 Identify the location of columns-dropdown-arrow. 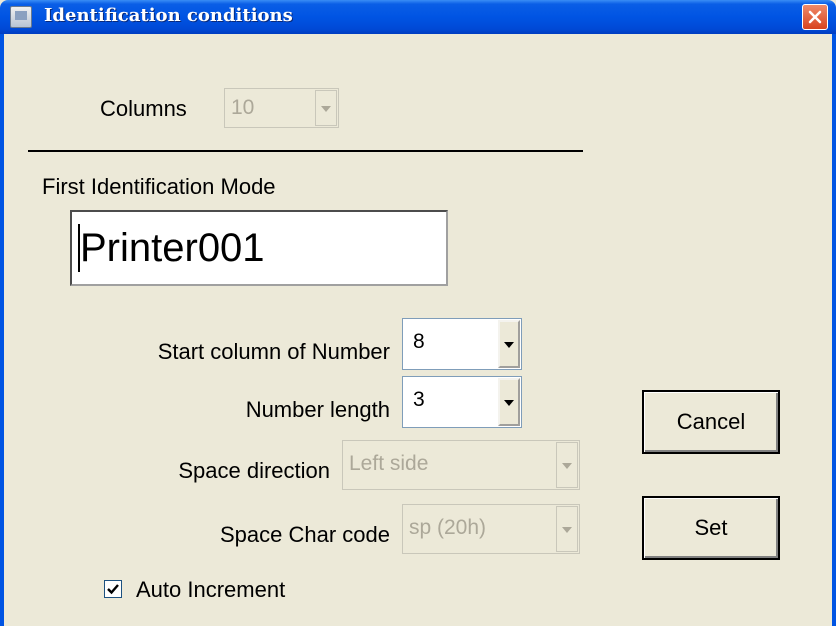
(326, 108).